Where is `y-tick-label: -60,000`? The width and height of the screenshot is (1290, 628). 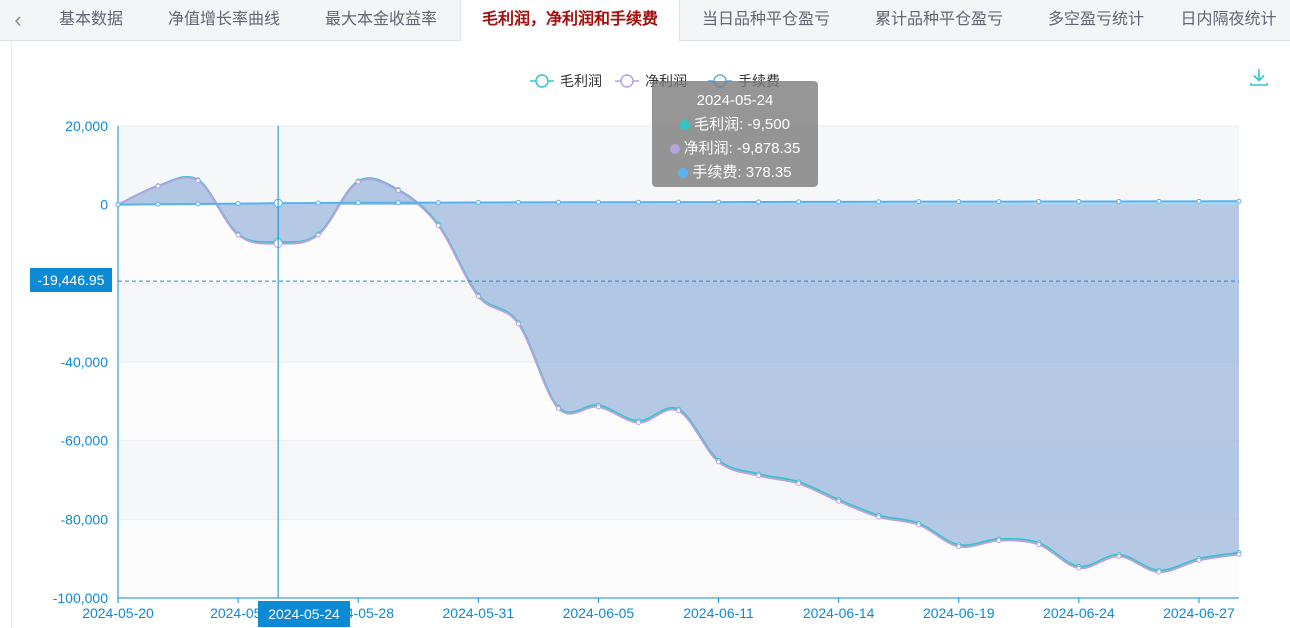 y-tick-label: -60,000 is located at coordinates (85, 441).